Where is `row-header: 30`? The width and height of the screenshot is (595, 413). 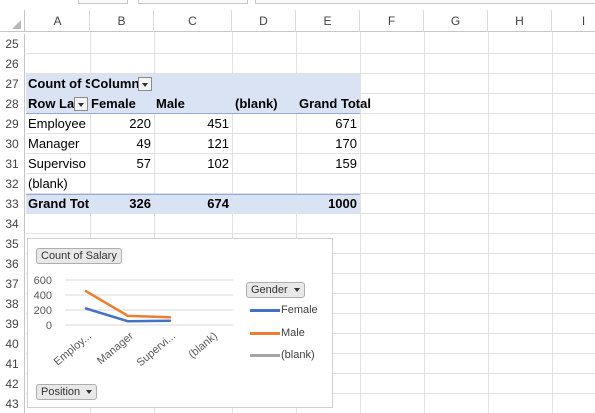 row-header: 30 is located at coordinates (12, 144).